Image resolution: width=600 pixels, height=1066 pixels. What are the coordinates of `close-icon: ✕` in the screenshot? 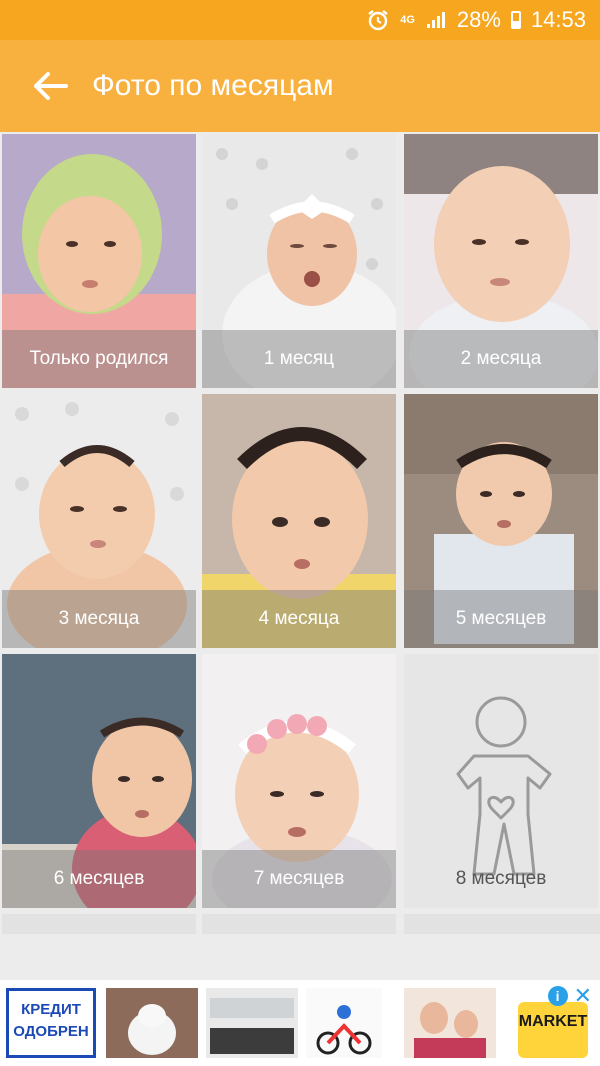 It's located at (583, 996).